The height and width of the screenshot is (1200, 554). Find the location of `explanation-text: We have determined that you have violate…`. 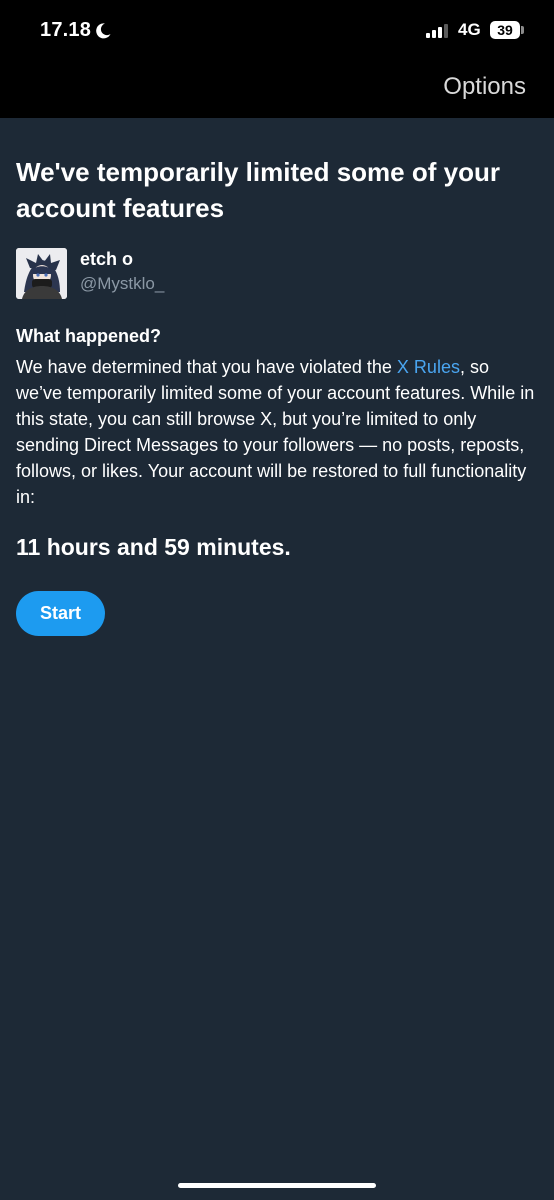

explanation-text: We have determined that you have violate… is located at coordinates (277, 432).